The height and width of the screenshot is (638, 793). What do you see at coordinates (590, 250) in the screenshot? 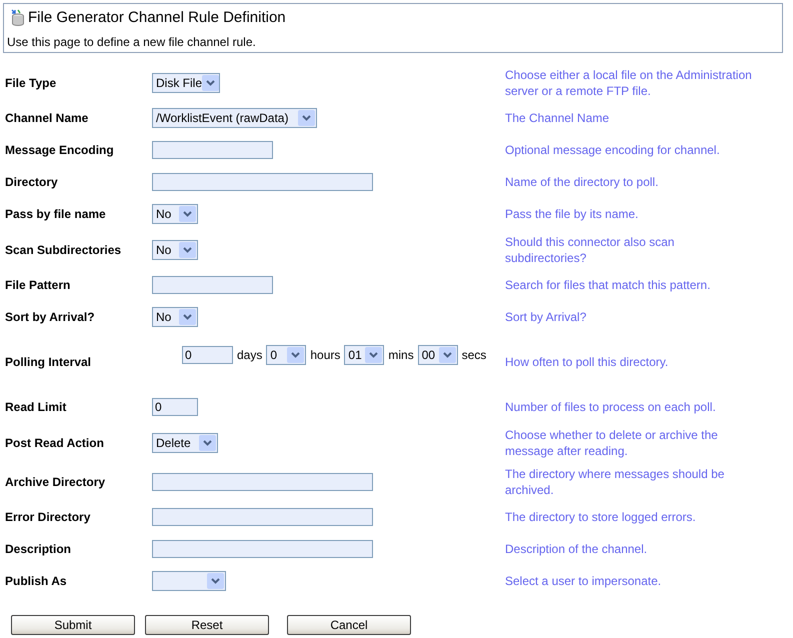
I see `help-text: Should this connector also scan subdirectories?` at bounding box center [590, 250].